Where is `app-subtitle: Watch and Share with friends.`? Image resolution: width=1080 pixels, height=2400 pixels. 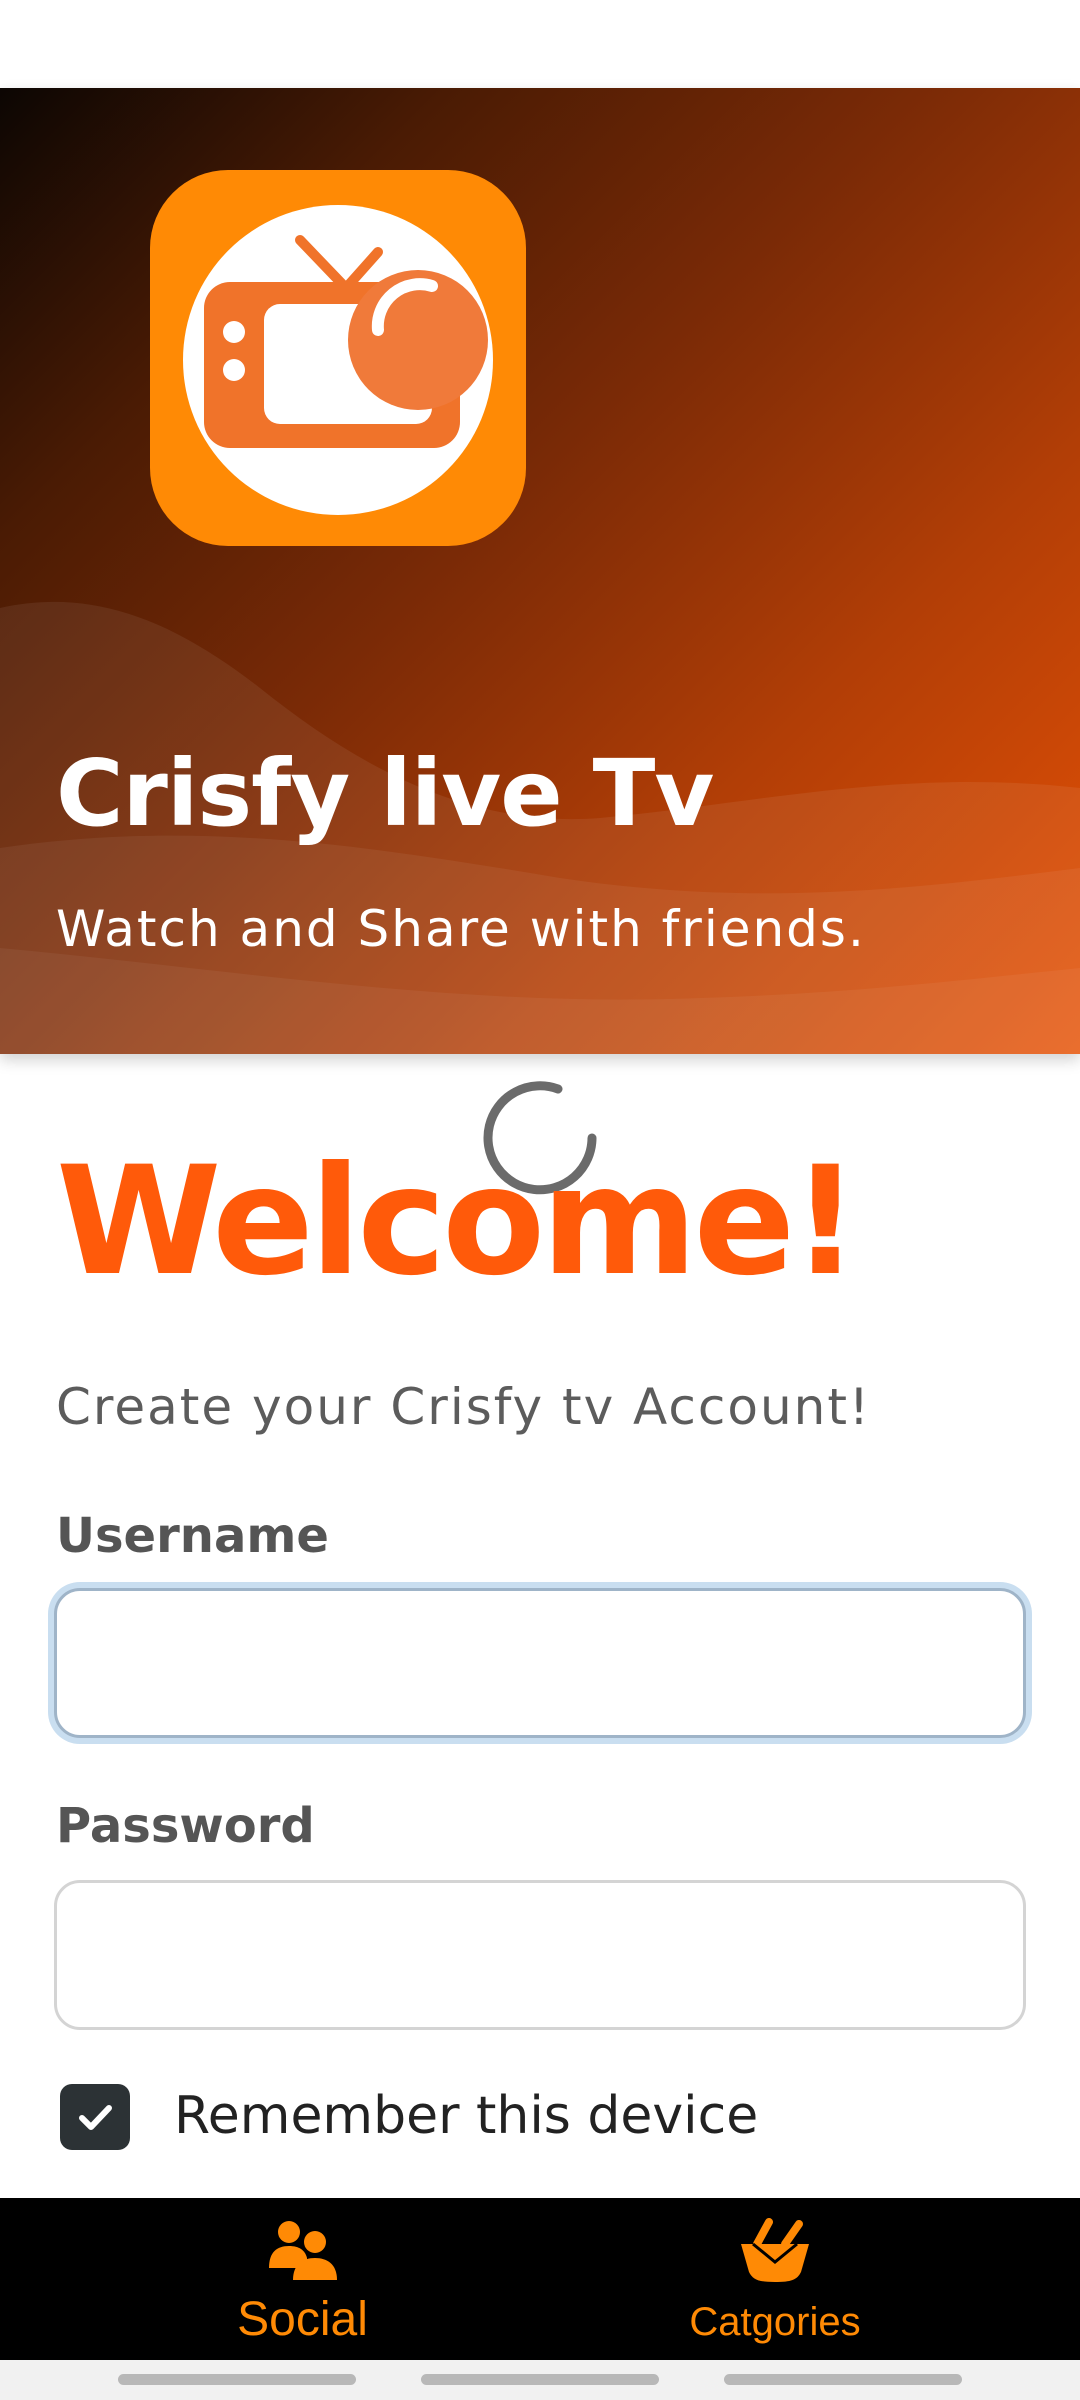 app-subtitle: Watch and Share with friends. is located at coordinates (461, 929).